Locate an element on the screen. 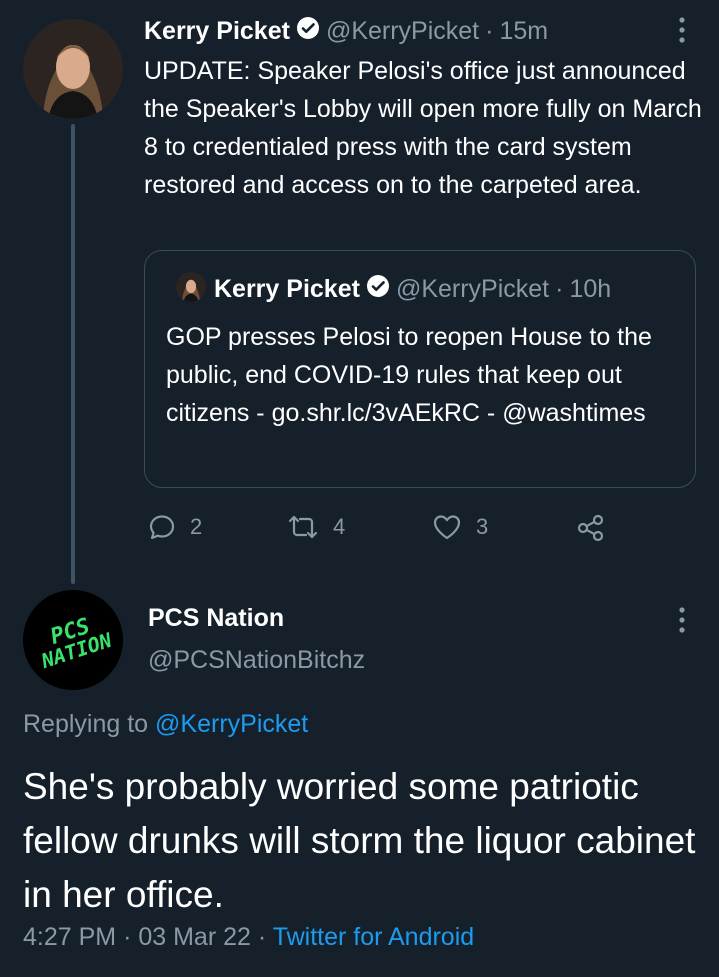 This screenshot has height=977, width=719. replying-to: Replying to @KerryPicket is located at coordinates (165, 724).